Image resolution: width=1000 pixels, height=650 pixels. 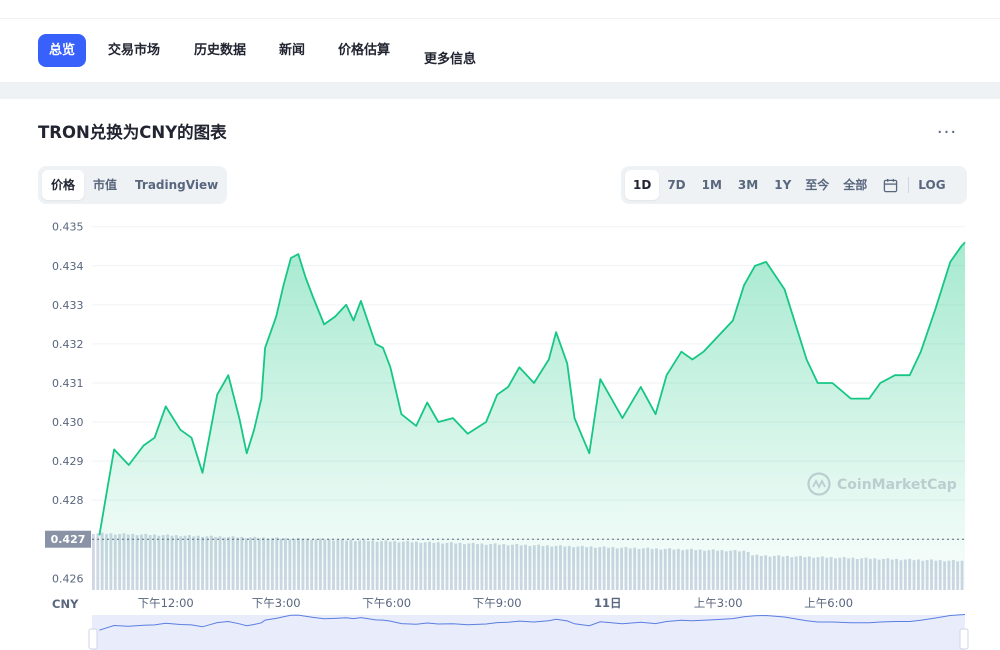 What do you see at coordinates (68, 383) in the screenshot?
I see `y-tick-label: 0.431` at bounding box center [68, 383].